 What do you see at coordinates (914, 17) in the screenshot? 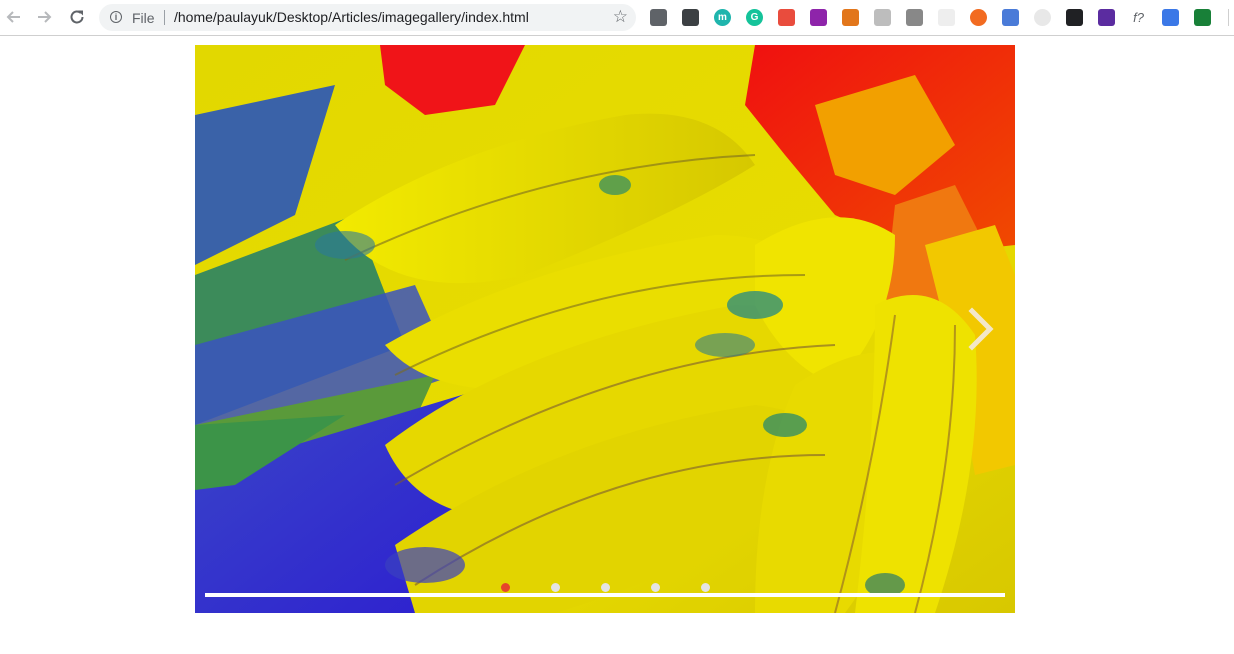
I see `vue-devtools-extension-icon` at bounding box center [914, 17].